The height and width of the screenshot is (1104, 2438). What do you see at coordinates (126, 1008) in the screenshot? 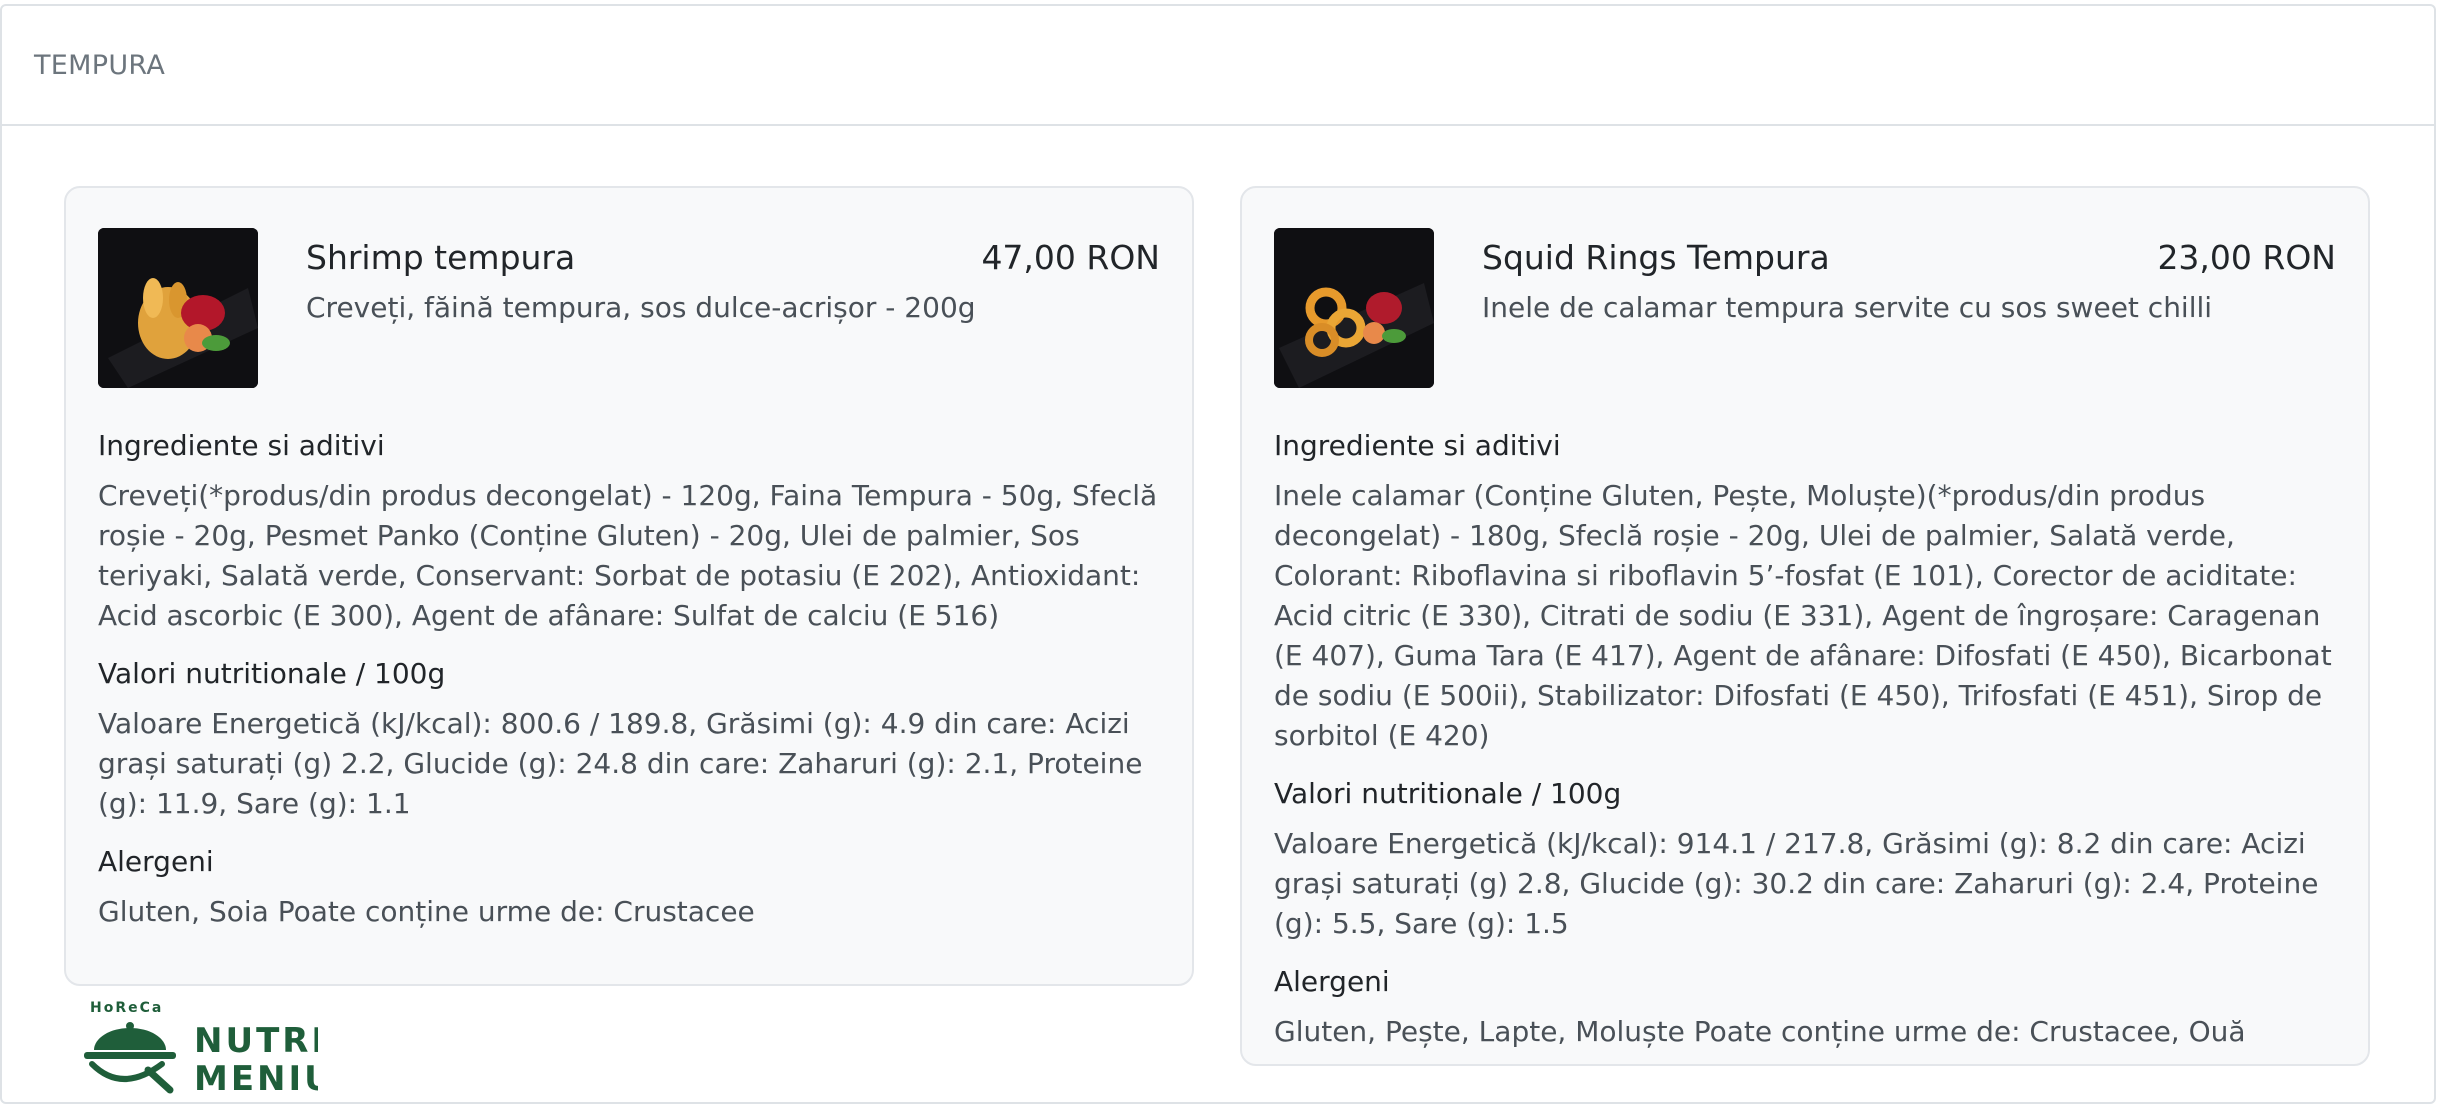
I see `logo-top-text: HoReCa` at bounding box center [126, 1008].